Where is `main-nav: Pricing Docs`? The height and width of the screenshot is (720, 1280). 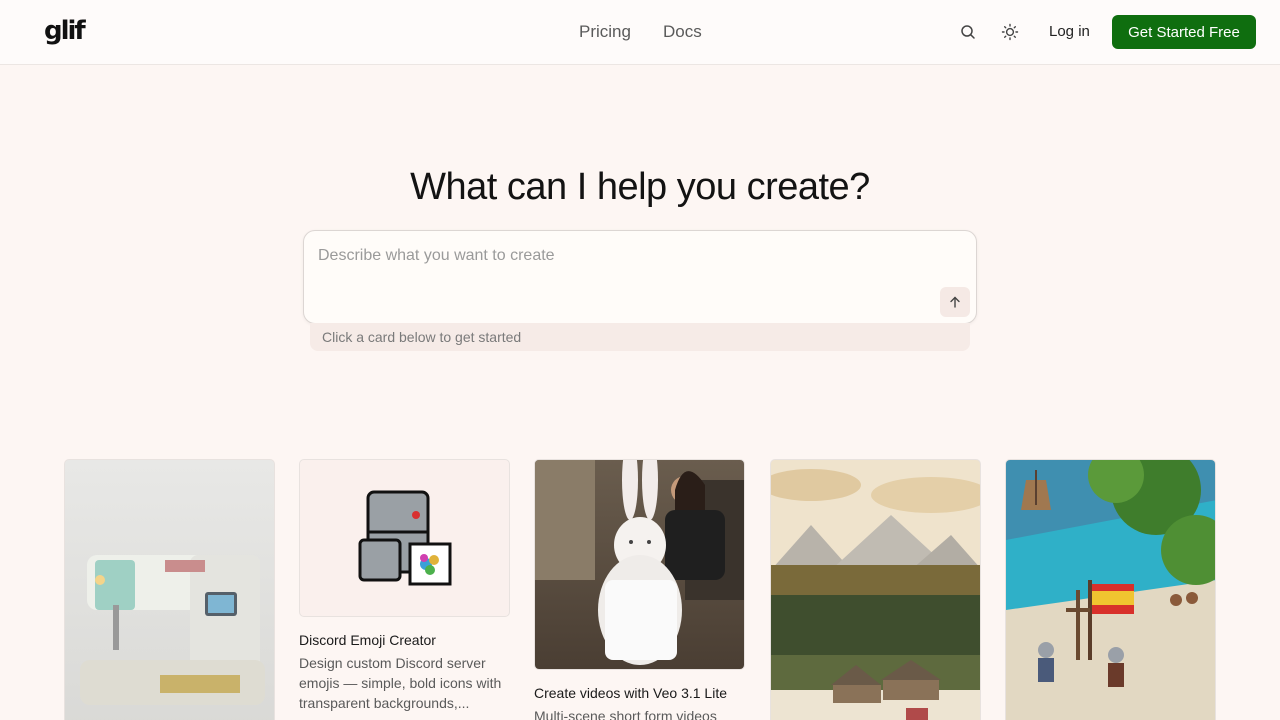
main-nav: Pricing Docs is located at coordinates (640, 32).